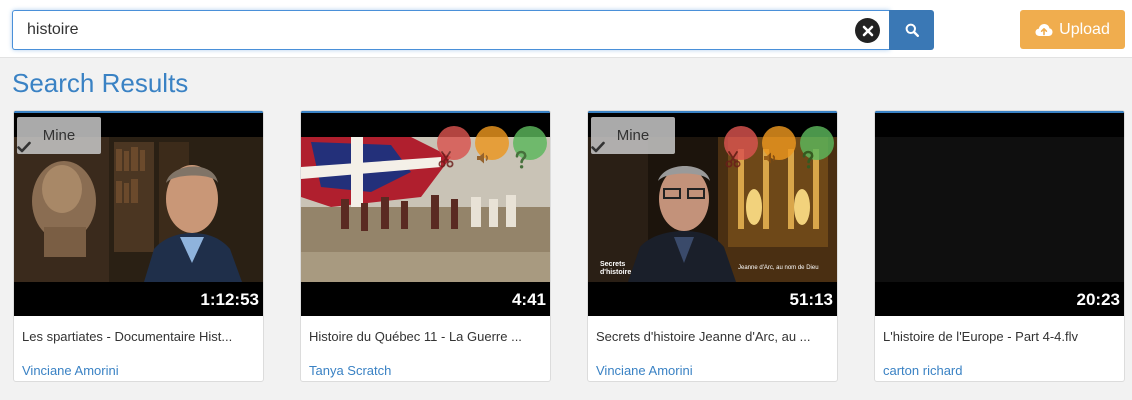  What do you see at coordinates (451, 30) in the screenshot?
I see `search-input` at bounding box center [451, 30].